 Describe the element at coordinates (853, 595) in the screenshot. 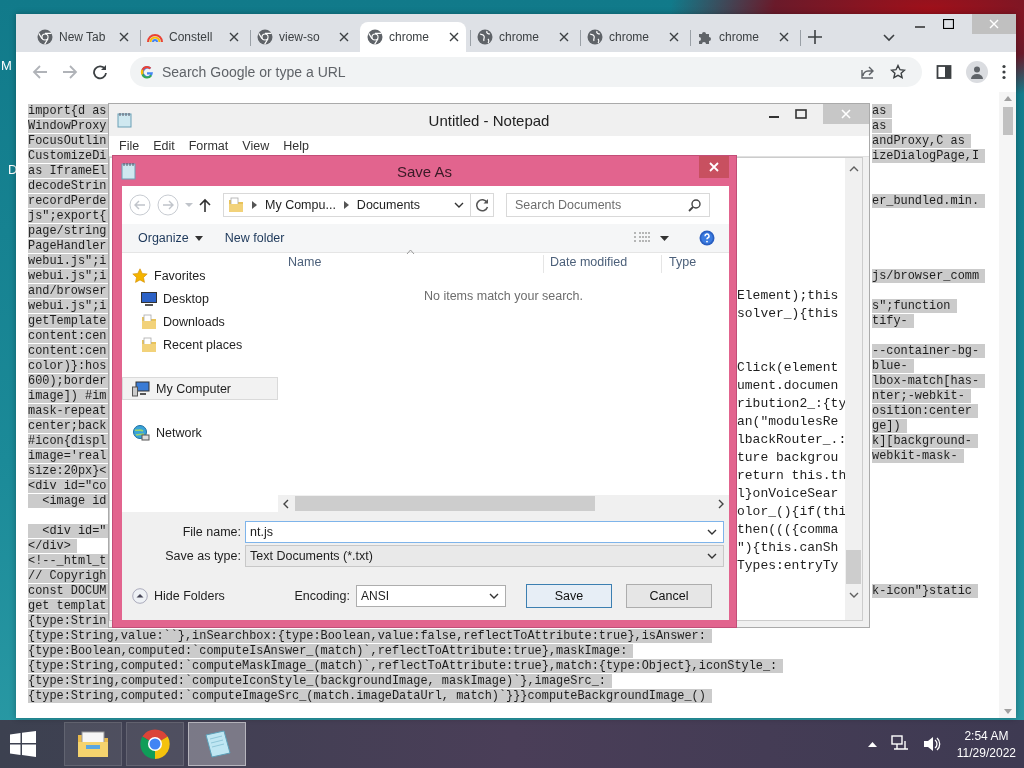

I see `scroll-down-icon` at that location.